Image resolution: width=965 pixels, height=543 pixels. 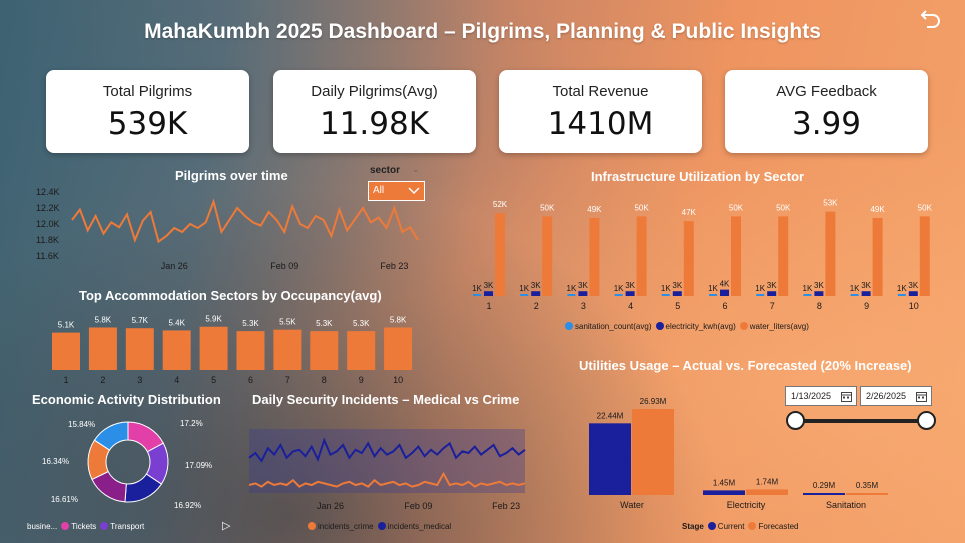 I want to click on date-range-slider-track, so click(x=861, y=421).